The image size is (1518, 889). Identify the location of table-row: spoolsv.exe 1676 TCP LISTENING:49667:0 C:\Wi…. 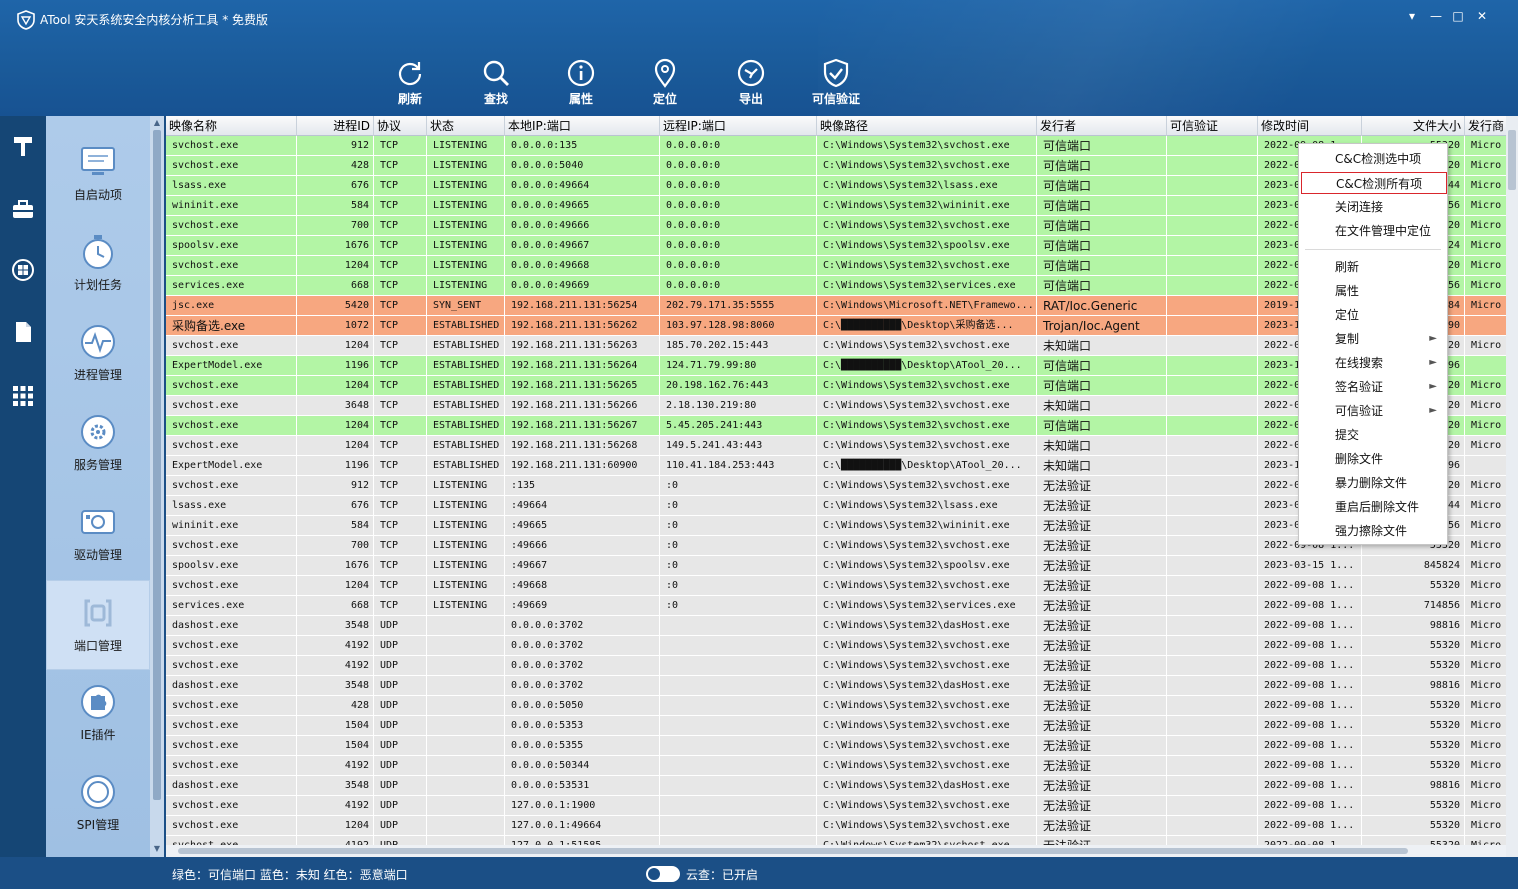
(836, 566).